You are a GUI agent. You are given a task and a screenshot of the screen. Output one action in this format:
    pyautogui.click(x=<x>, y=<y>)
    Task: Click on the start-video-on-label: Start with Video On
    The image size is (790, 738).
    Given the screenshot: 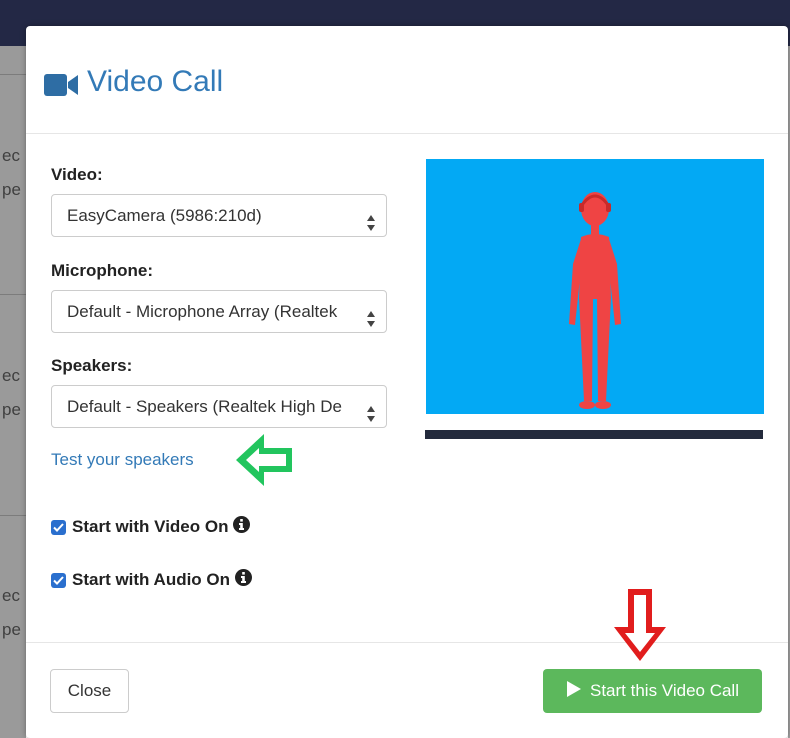 What is the action you would take?
    pyautogui.click(x=150, y=526)
    